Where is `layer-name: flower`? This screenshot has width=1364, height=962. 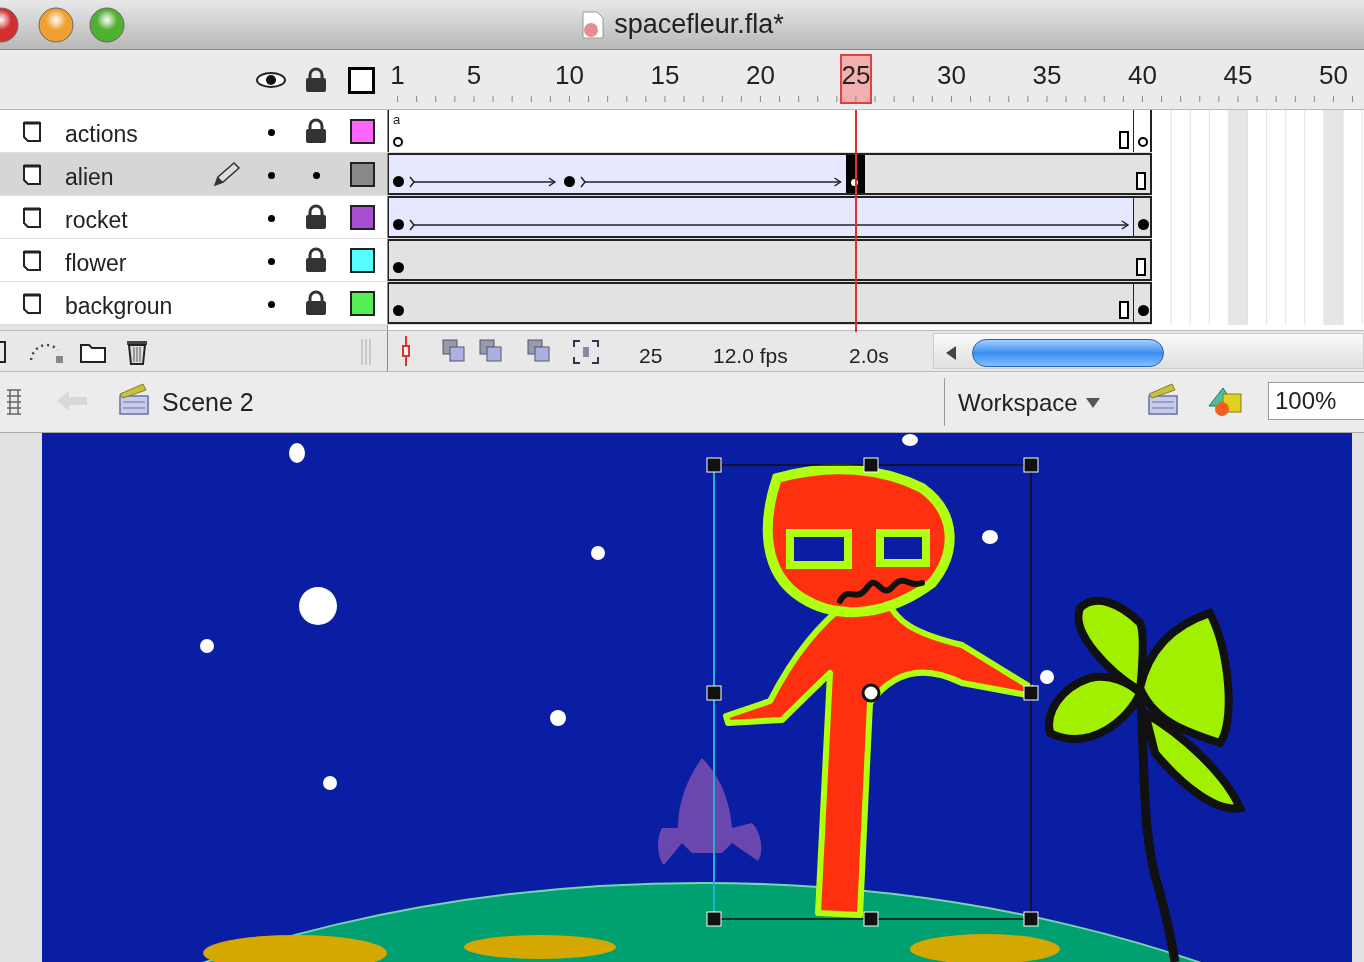
layer-name: flower is located at coordinates (96, 263).